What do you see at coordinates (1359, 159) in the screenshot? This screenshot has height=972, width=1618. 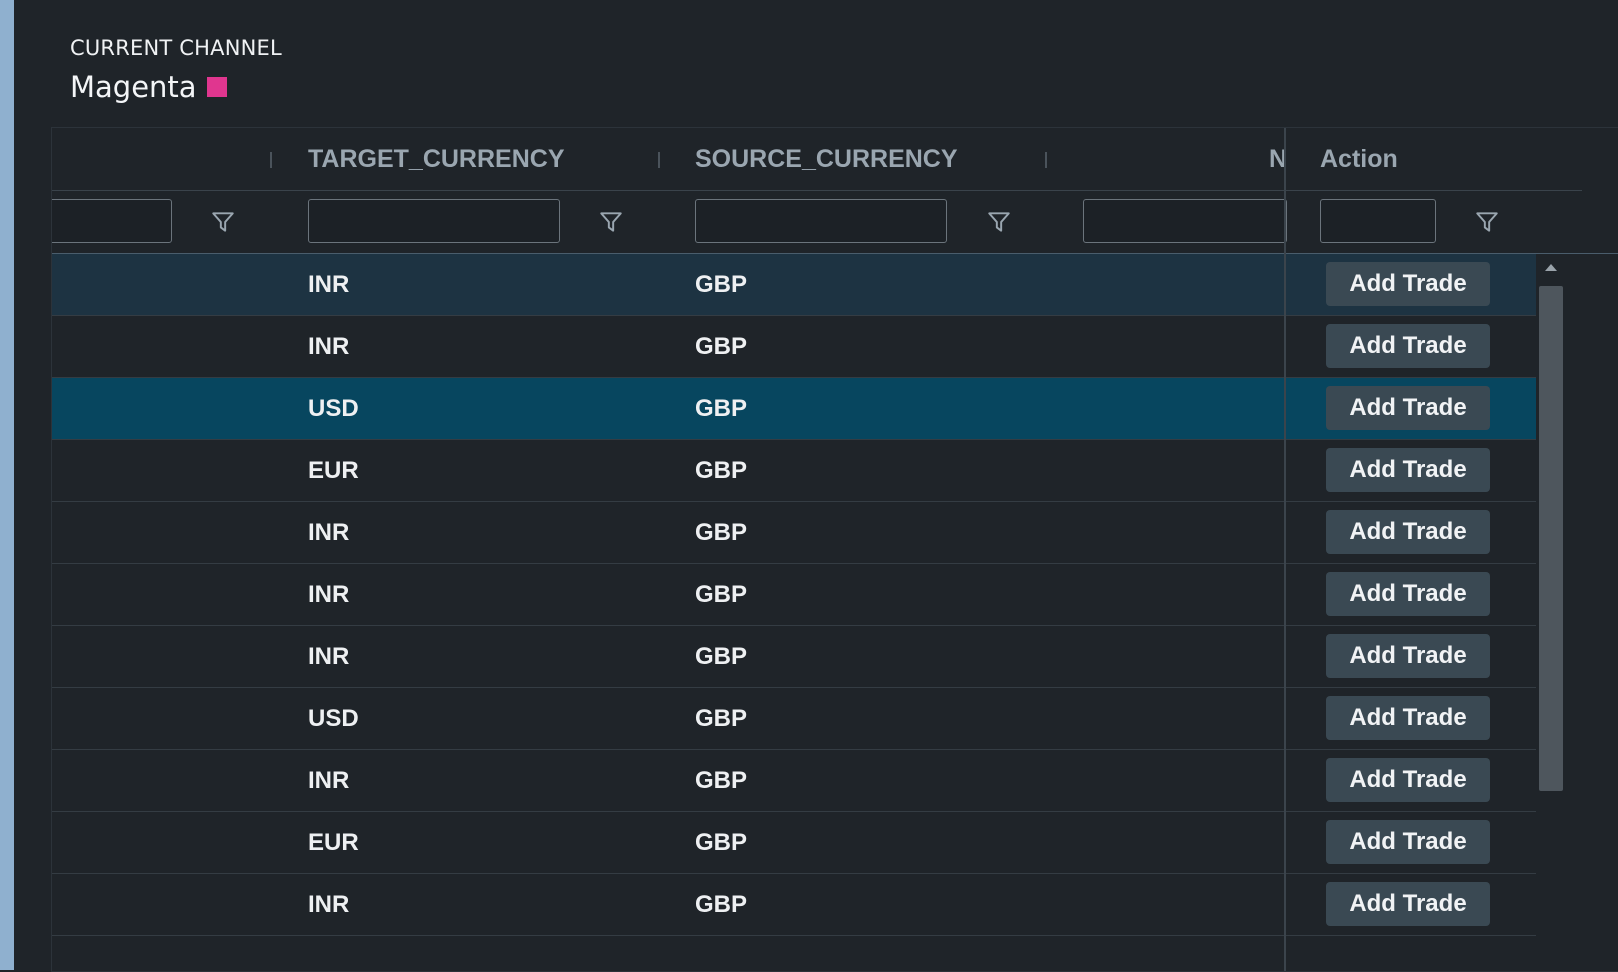 I see `header-action: Action` at bounding box center [1359, 159].